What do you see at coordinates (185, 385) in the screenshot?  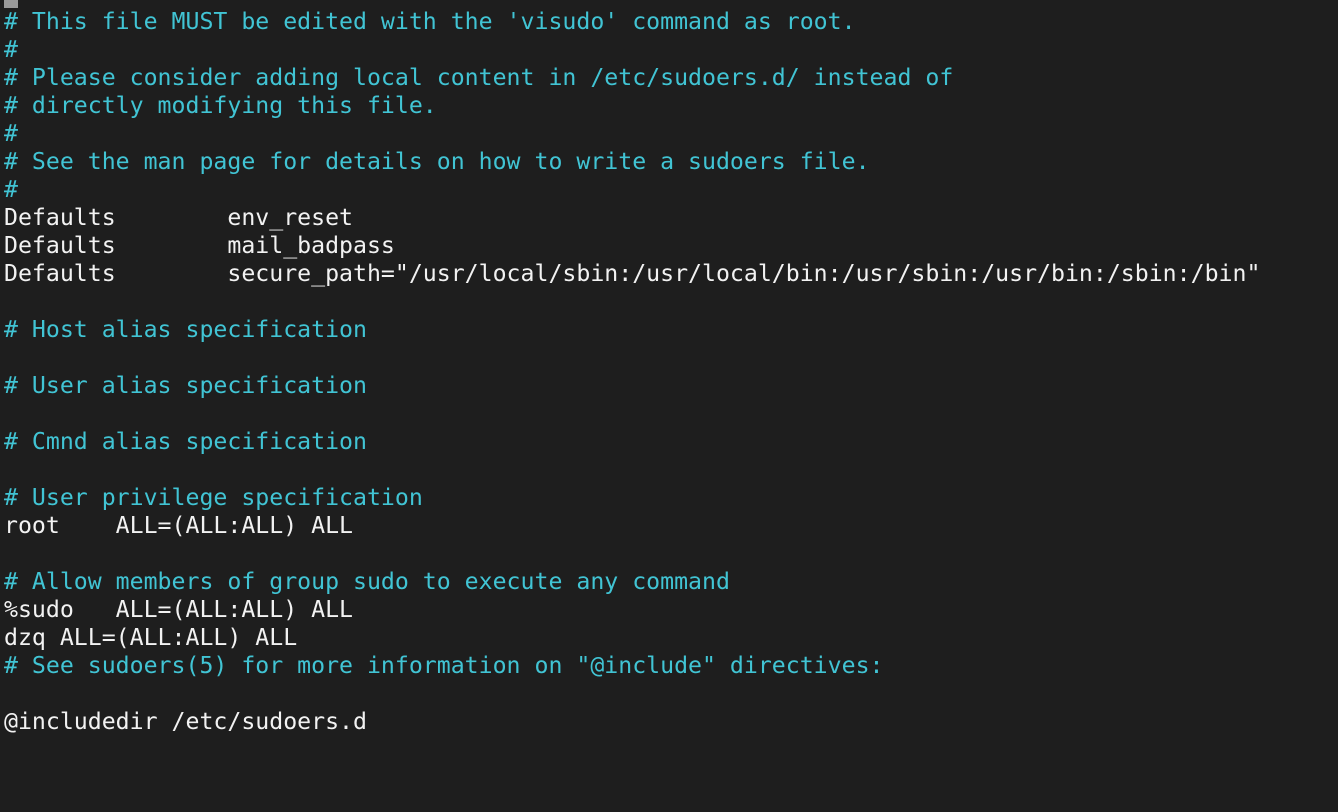 I see `comment-line: # User alias specification` at bounding box center [185, 385].